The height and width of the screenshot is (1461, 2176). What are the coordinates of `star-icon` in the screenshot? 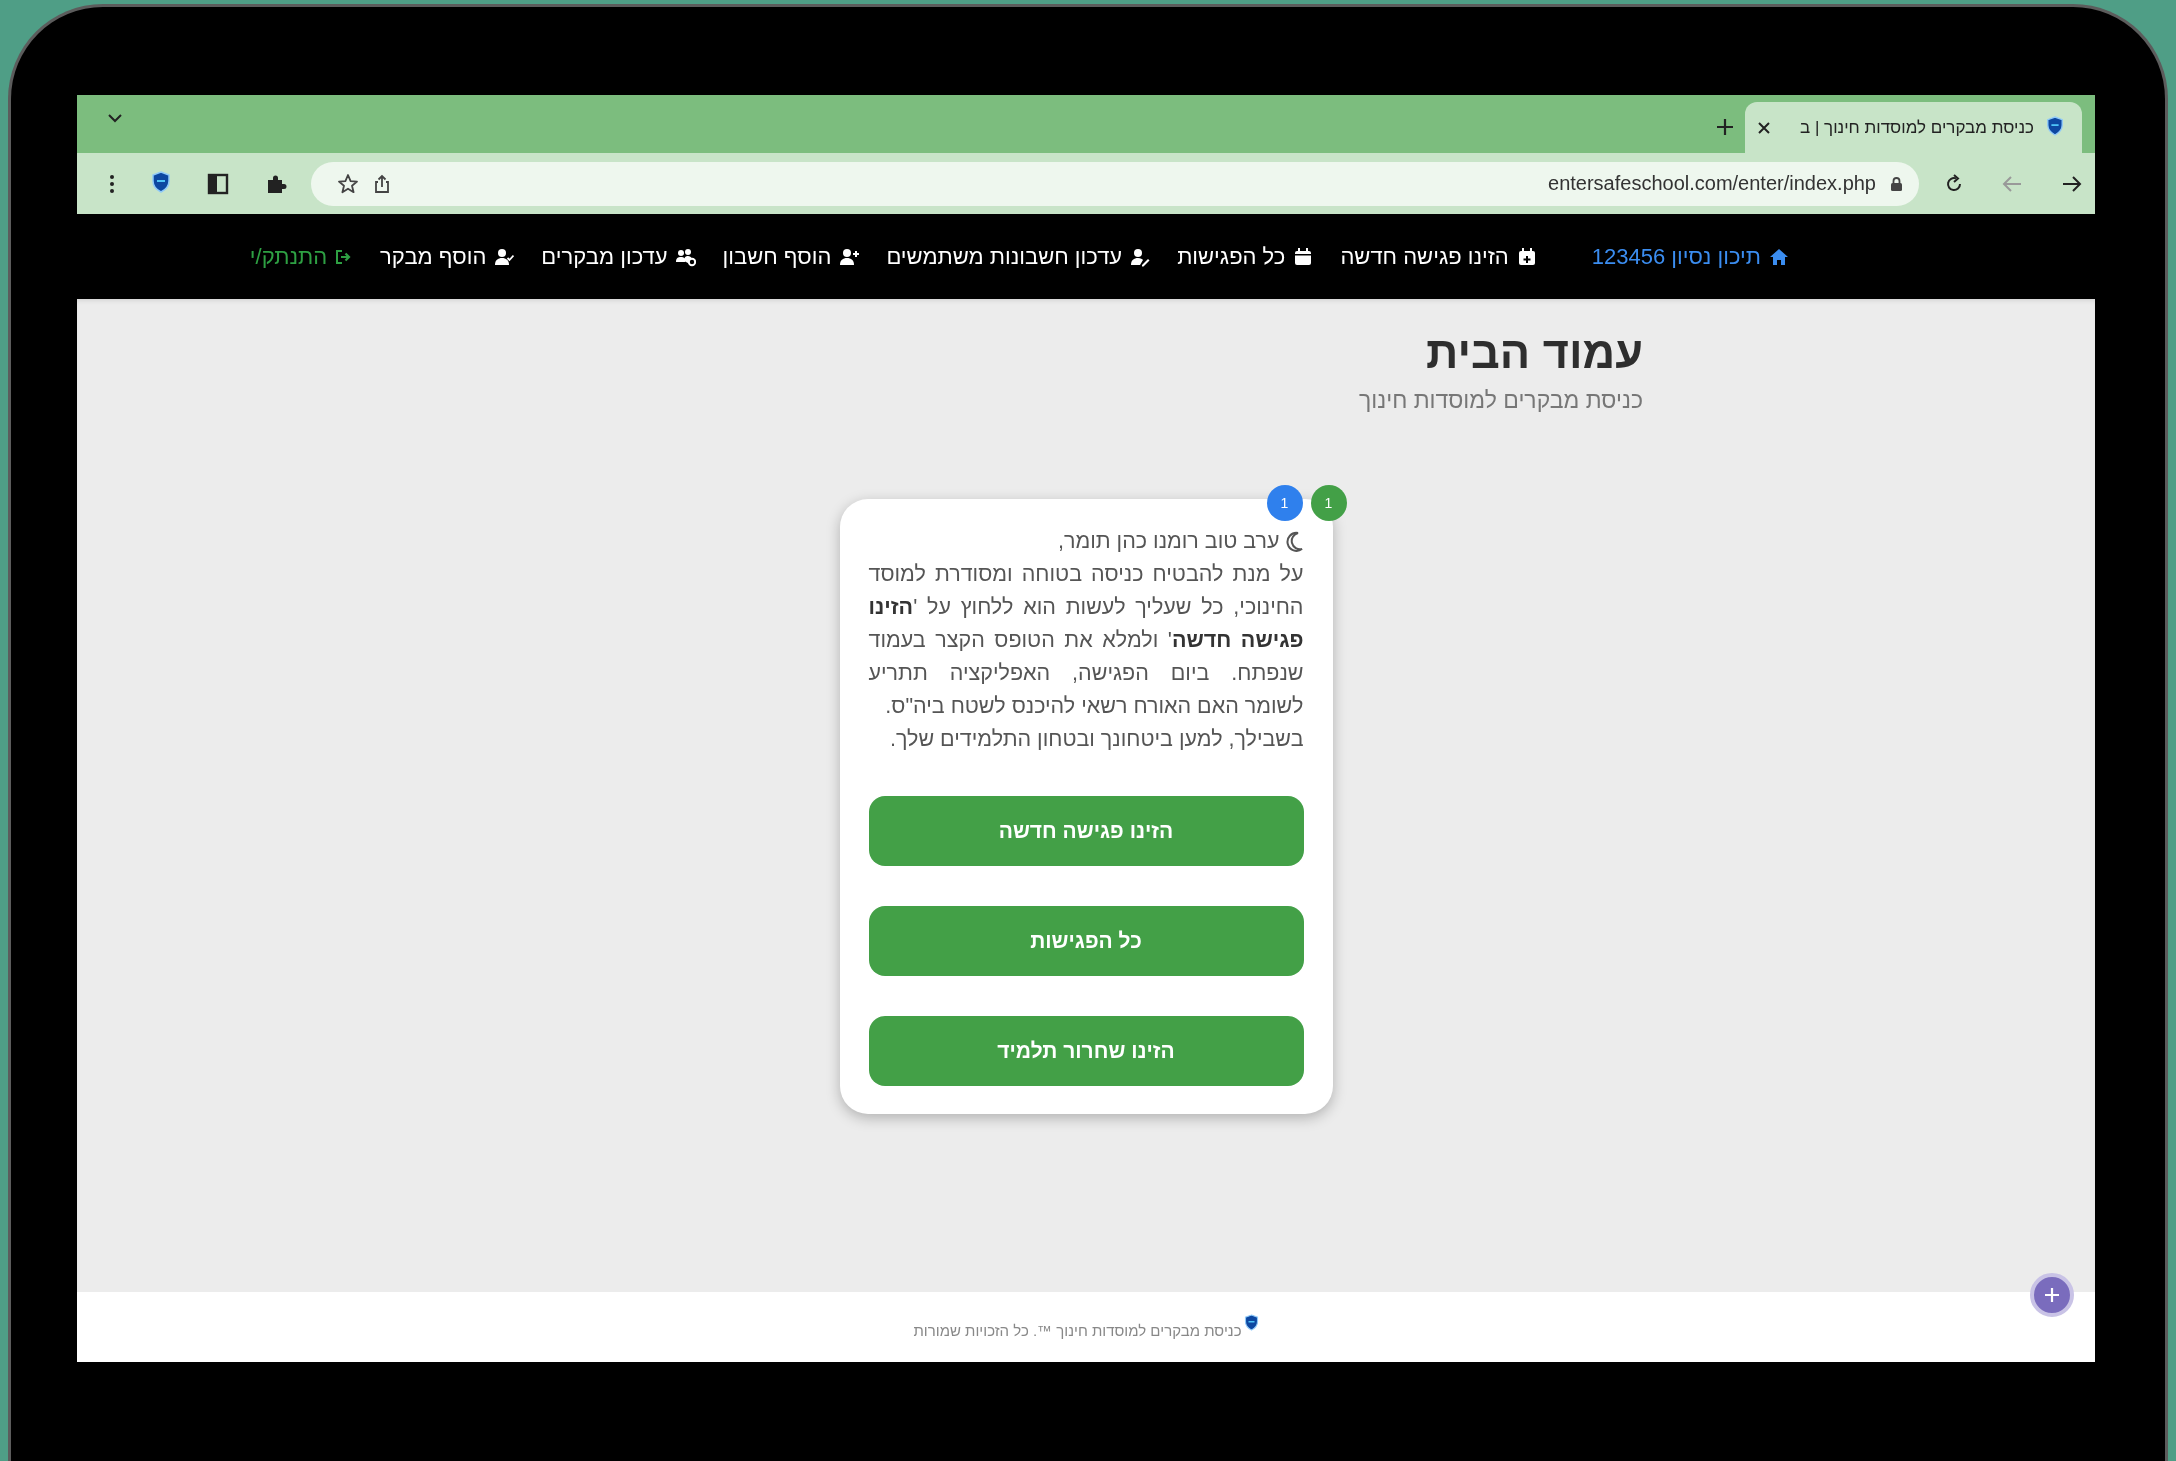 It's located at (348, 183).